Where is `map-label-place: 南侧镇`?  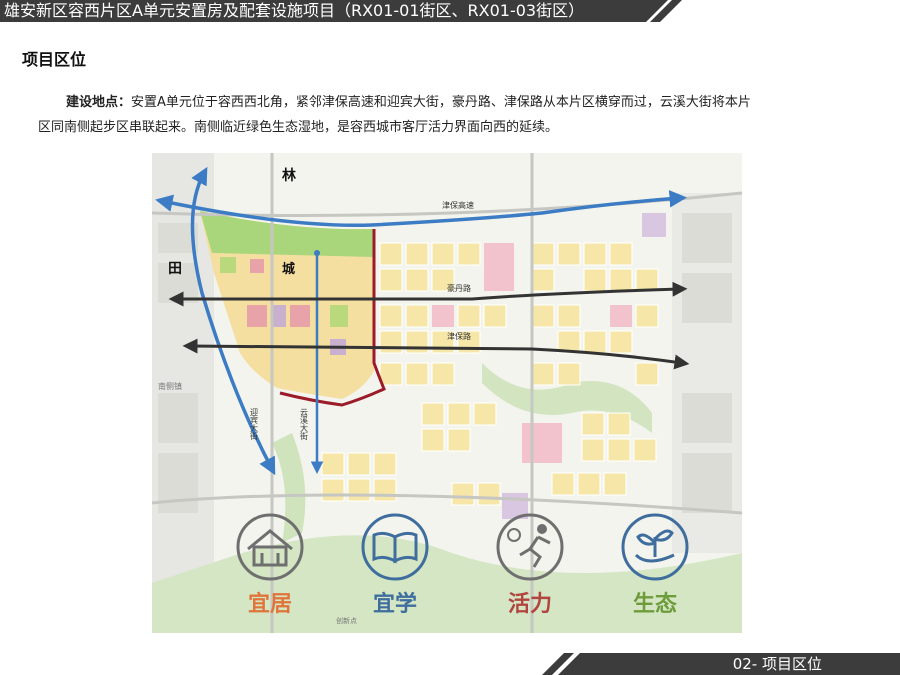
map-label-place: 南侧镇 is located at coordinates (170, 386).